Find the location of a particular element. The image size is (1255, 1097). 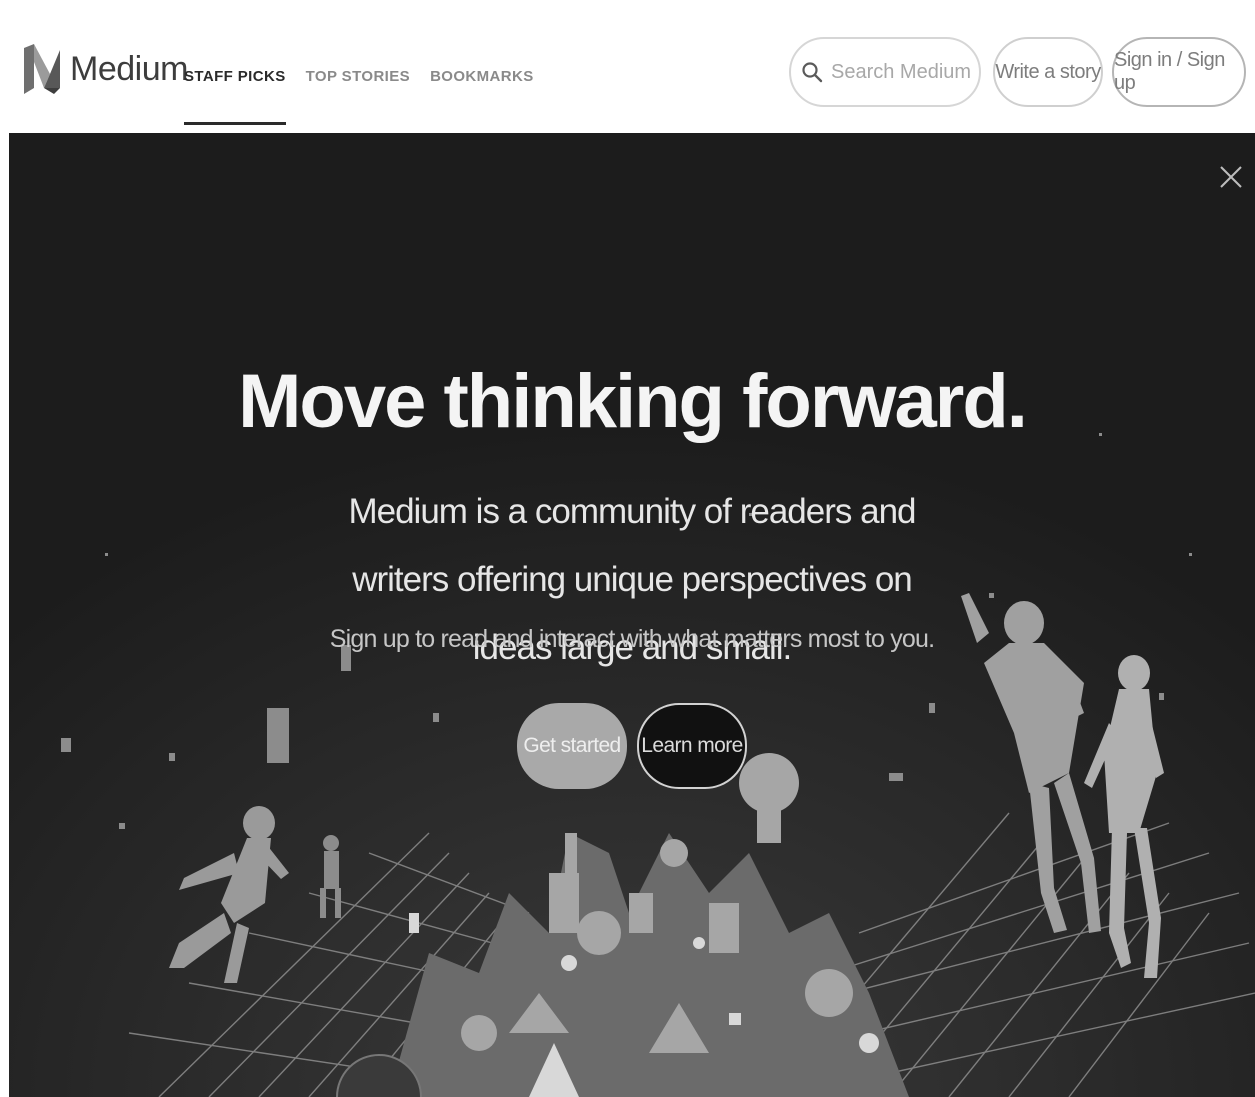

section-tabs: STAFF PICKS TOP STORIES BOOKMARKS is located at coordinates (369, 96).